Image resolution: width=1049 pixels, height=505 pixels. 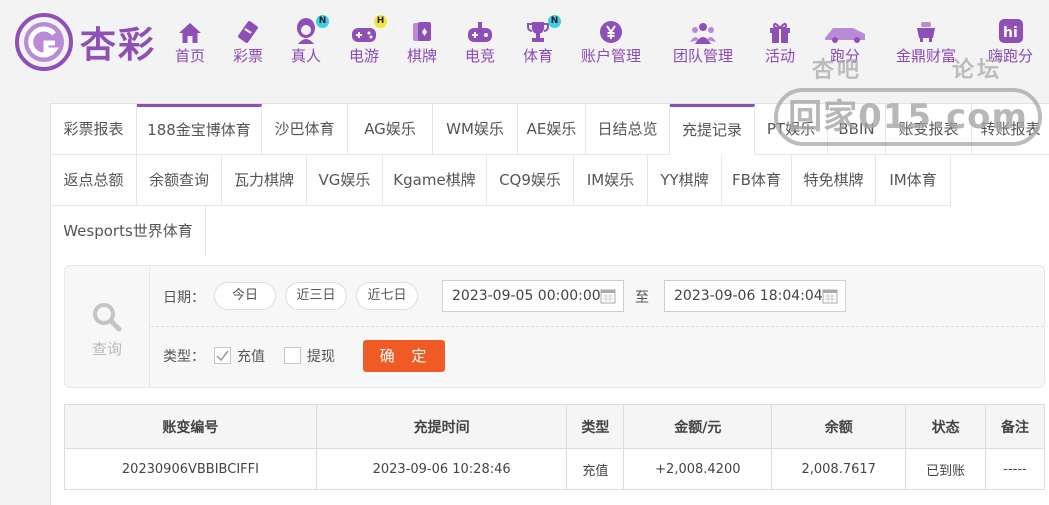 What do you see at coordinates (698, 426) in the screenshot?
I see `col-amount: 金额/元` at bounding box center [698, 426].